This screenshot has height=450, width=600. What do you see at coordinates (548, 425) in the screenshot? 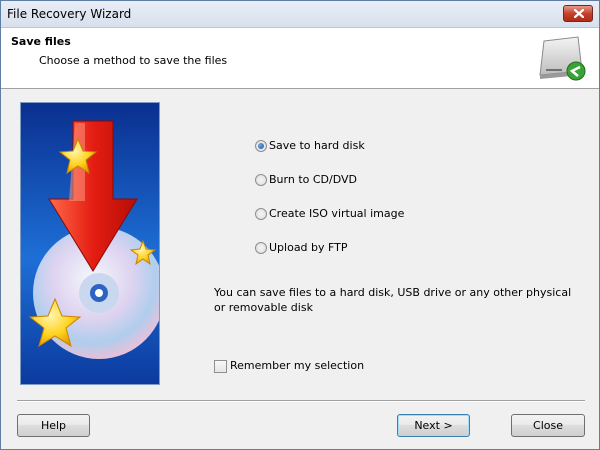
I see `close-button: Close` at bounding box center [548, 425].